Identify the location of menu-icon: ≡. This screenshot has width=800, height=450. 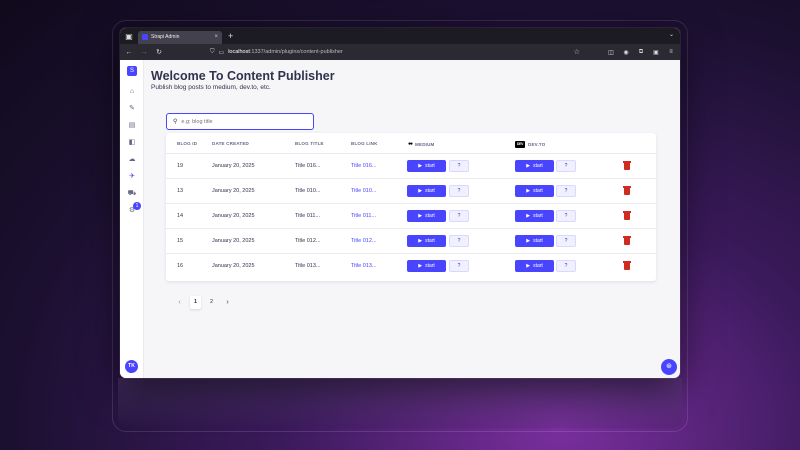
(671, 52).